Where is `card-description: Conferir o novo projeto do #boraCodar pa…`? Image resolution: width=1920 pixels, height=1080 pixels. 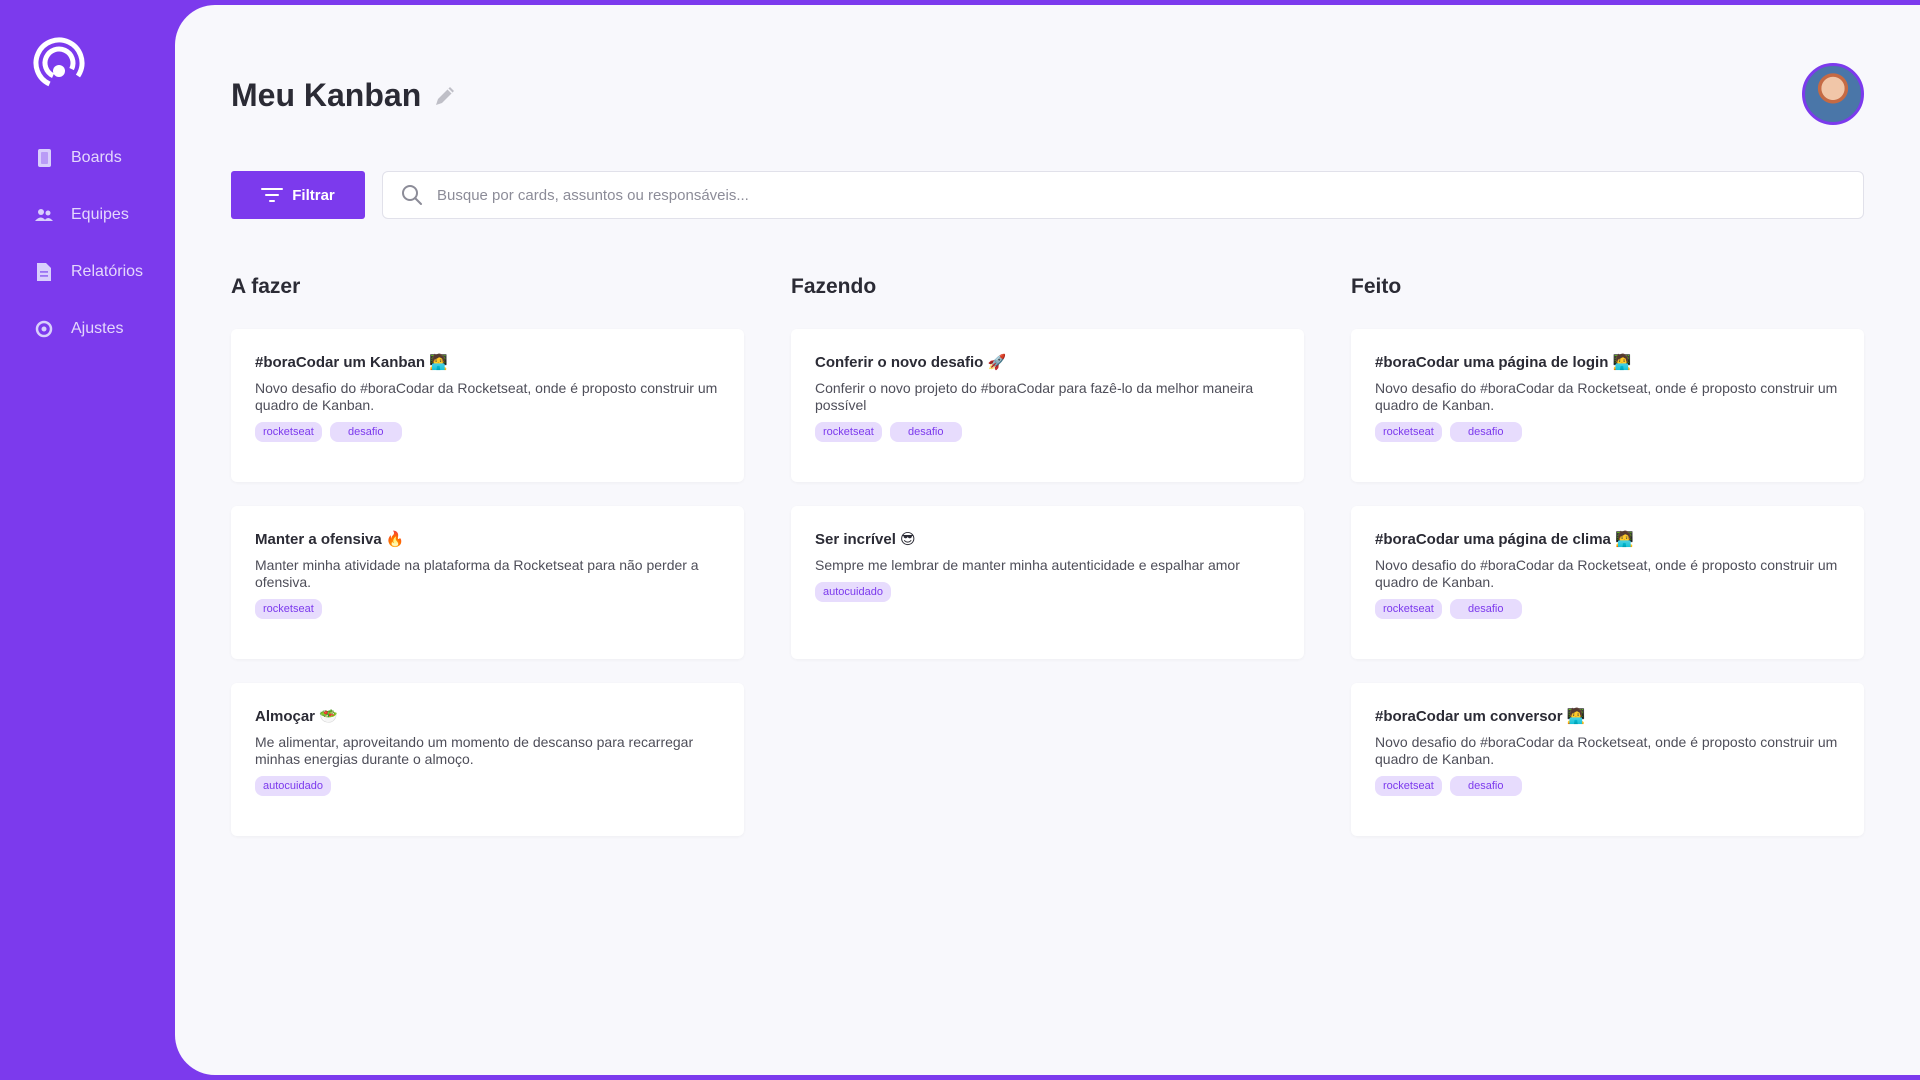 card-description: Conferir o novo projeto do #boraCodar pa… is located at coordinates (1034, 396).